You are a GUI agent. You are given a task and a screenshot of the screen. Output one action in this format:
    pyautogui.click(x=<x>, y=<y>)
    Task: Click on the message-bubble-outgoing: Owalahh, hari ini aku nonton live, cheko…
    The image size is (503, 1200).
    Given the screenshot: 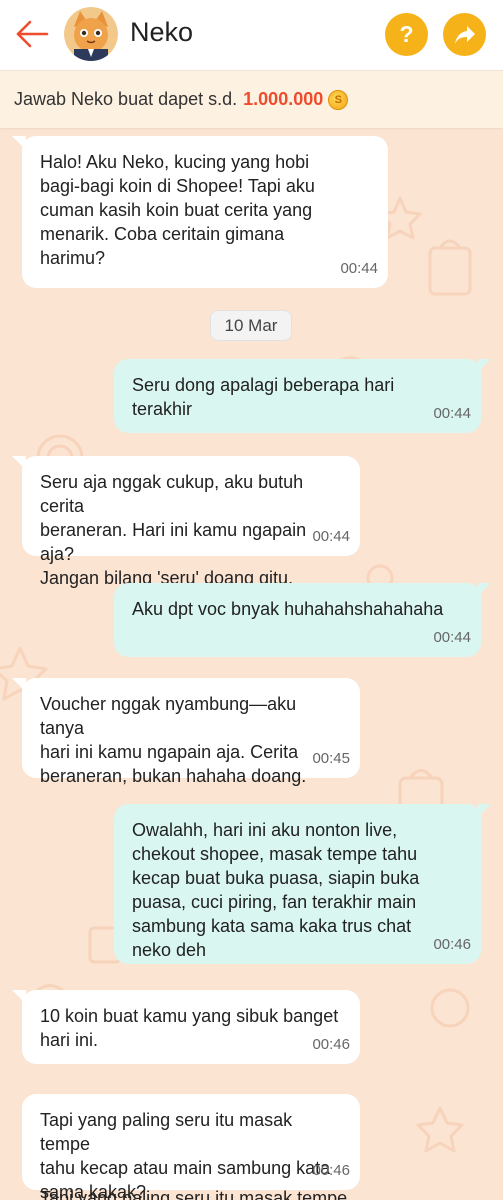 What is the action you would take?
    pyautogui.click(x=302, y=884)
    